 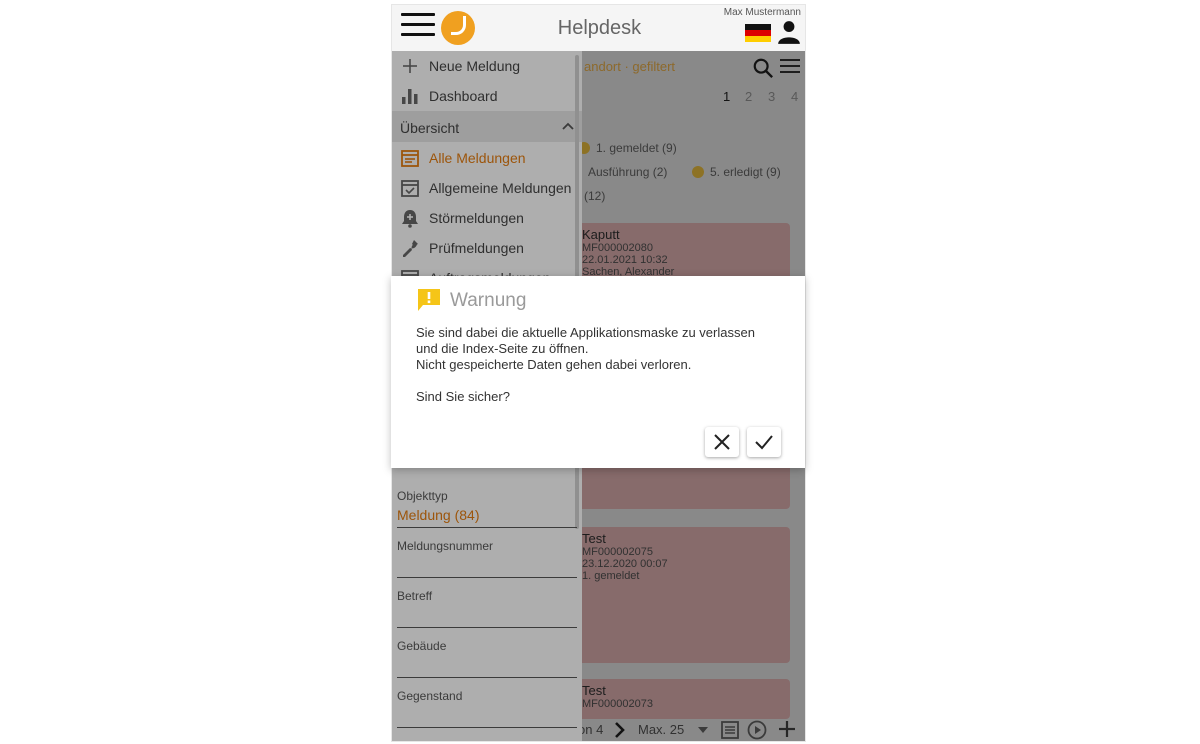 I want to click on confirm-button, so click(x=764, y=442).